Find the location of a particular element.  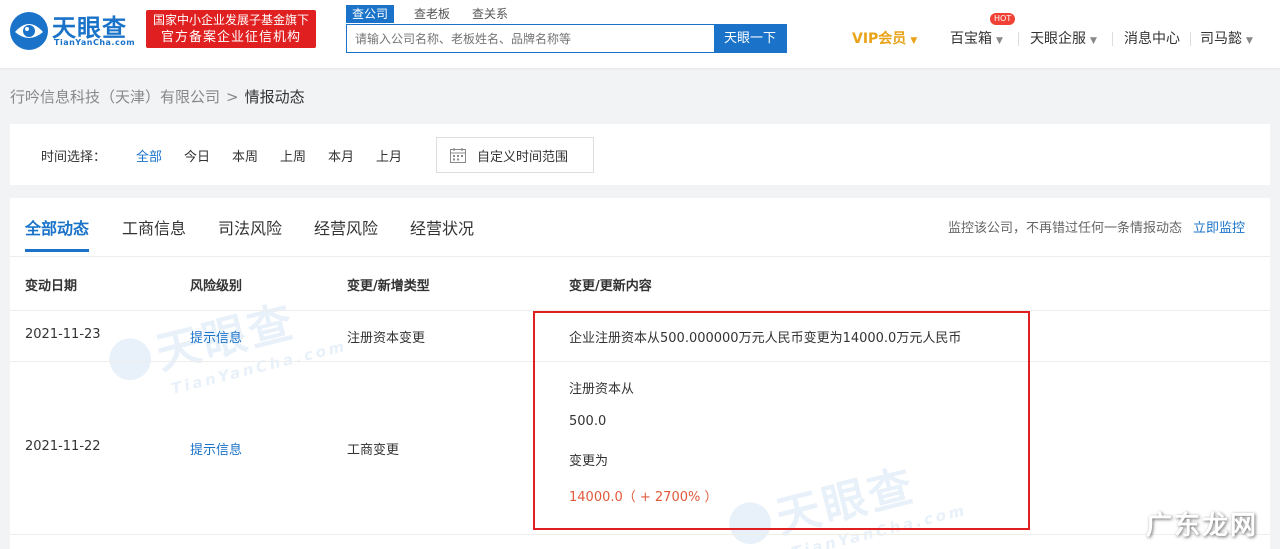

header-risk-level: 风险级别 is located at coordinates (216, 286).